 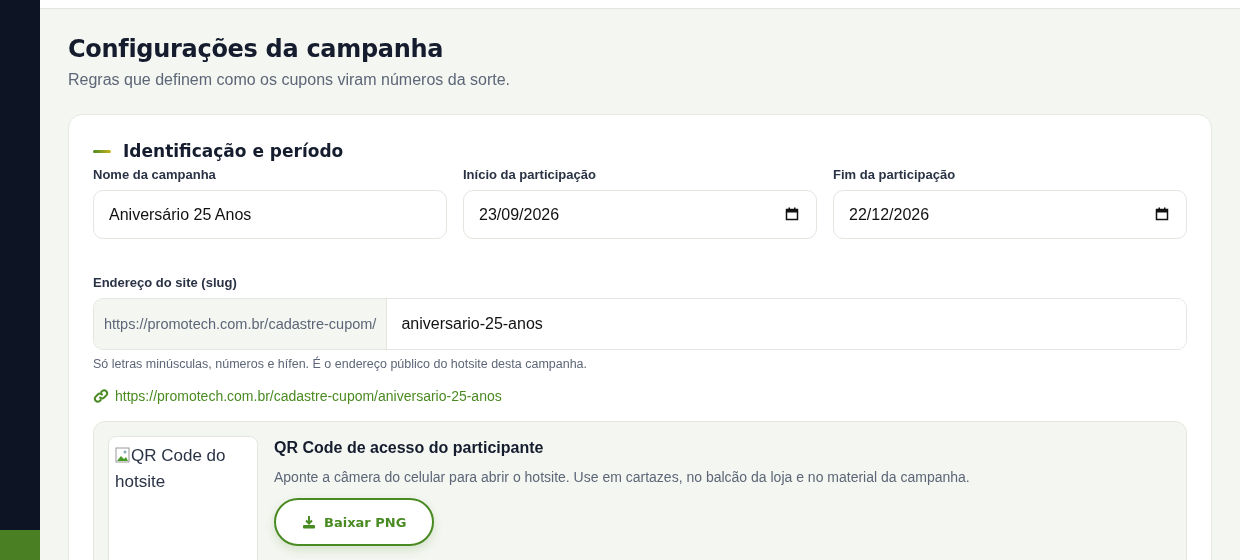 What do you see at coordinates (101, 396) in the screenshot?
I see `link-icon` at bounding box center [101, 396].